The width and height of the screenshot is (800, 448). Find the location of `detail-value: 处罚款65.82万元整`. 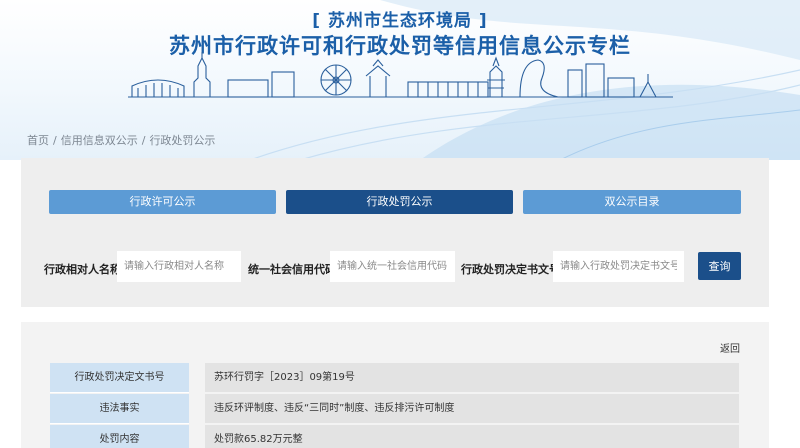

detail-value: 处罚款65.82万元整 is located at coordinates (472, 436).